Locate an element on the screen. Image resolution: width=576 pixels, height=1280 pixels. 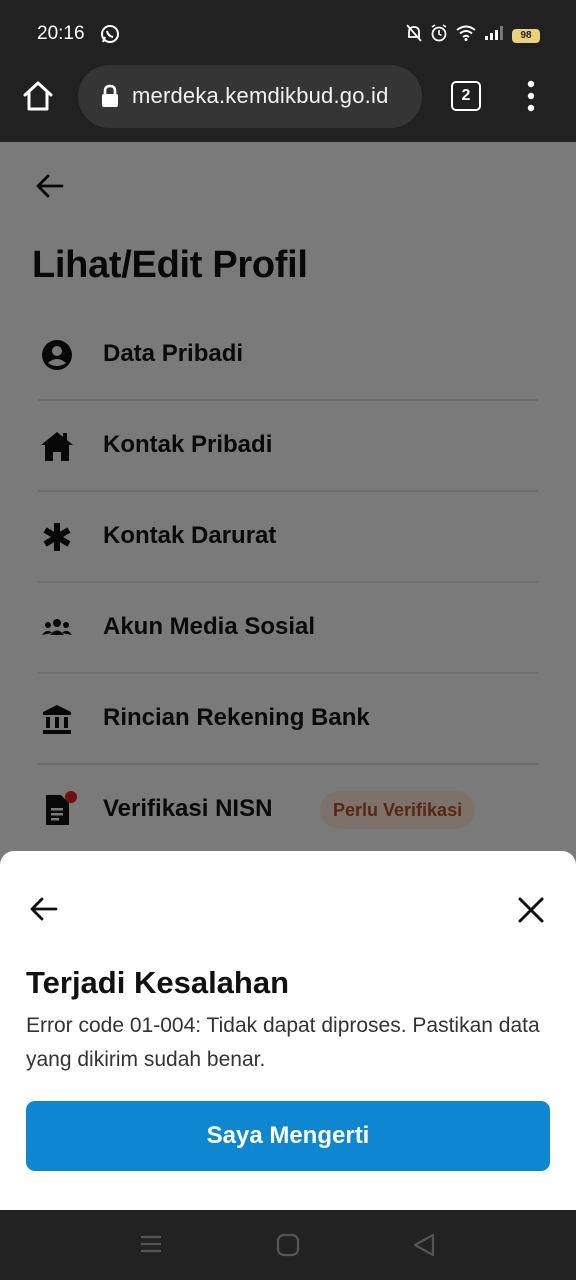
browser-toolbar: merdeka.kemdikbud.go.id 2 is located at coordinates (288, 103).